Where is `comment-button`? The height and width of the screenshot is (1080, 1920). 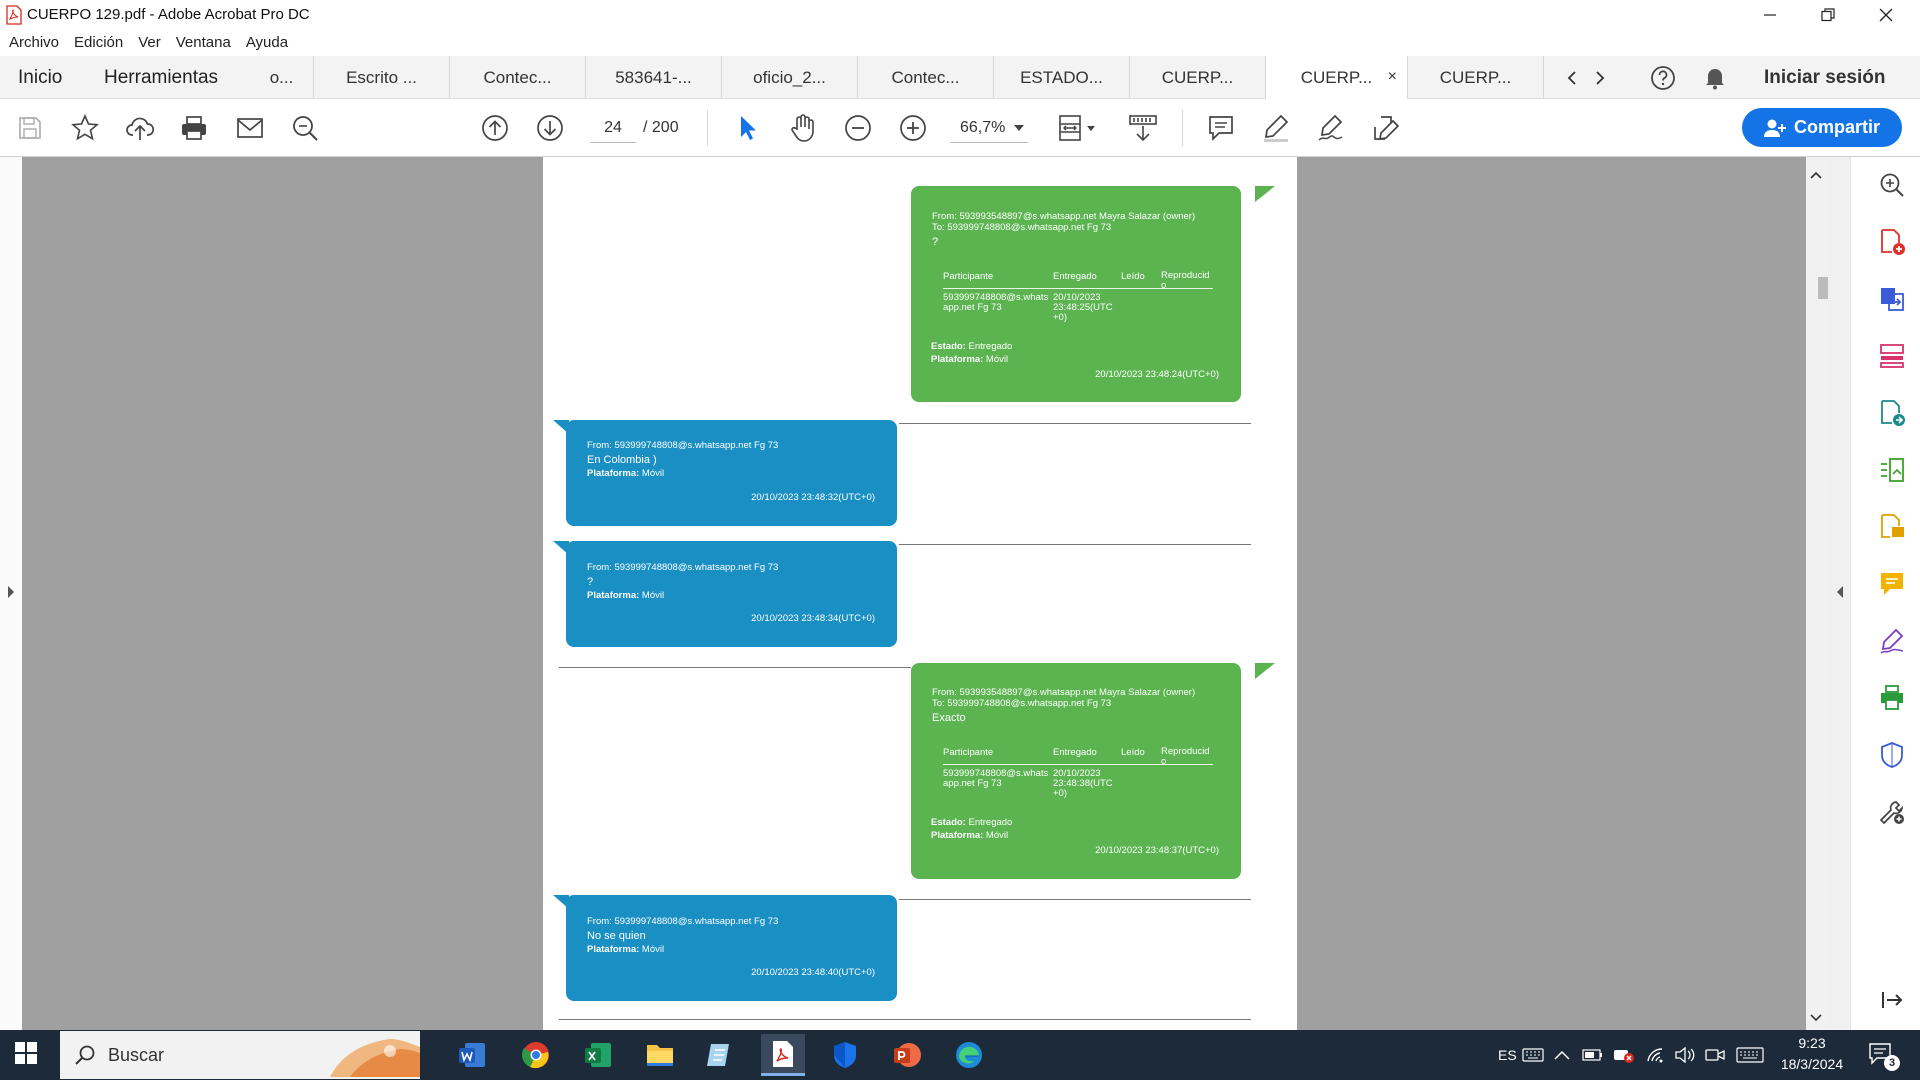
comment-button is located at coordinates (1221, 128).